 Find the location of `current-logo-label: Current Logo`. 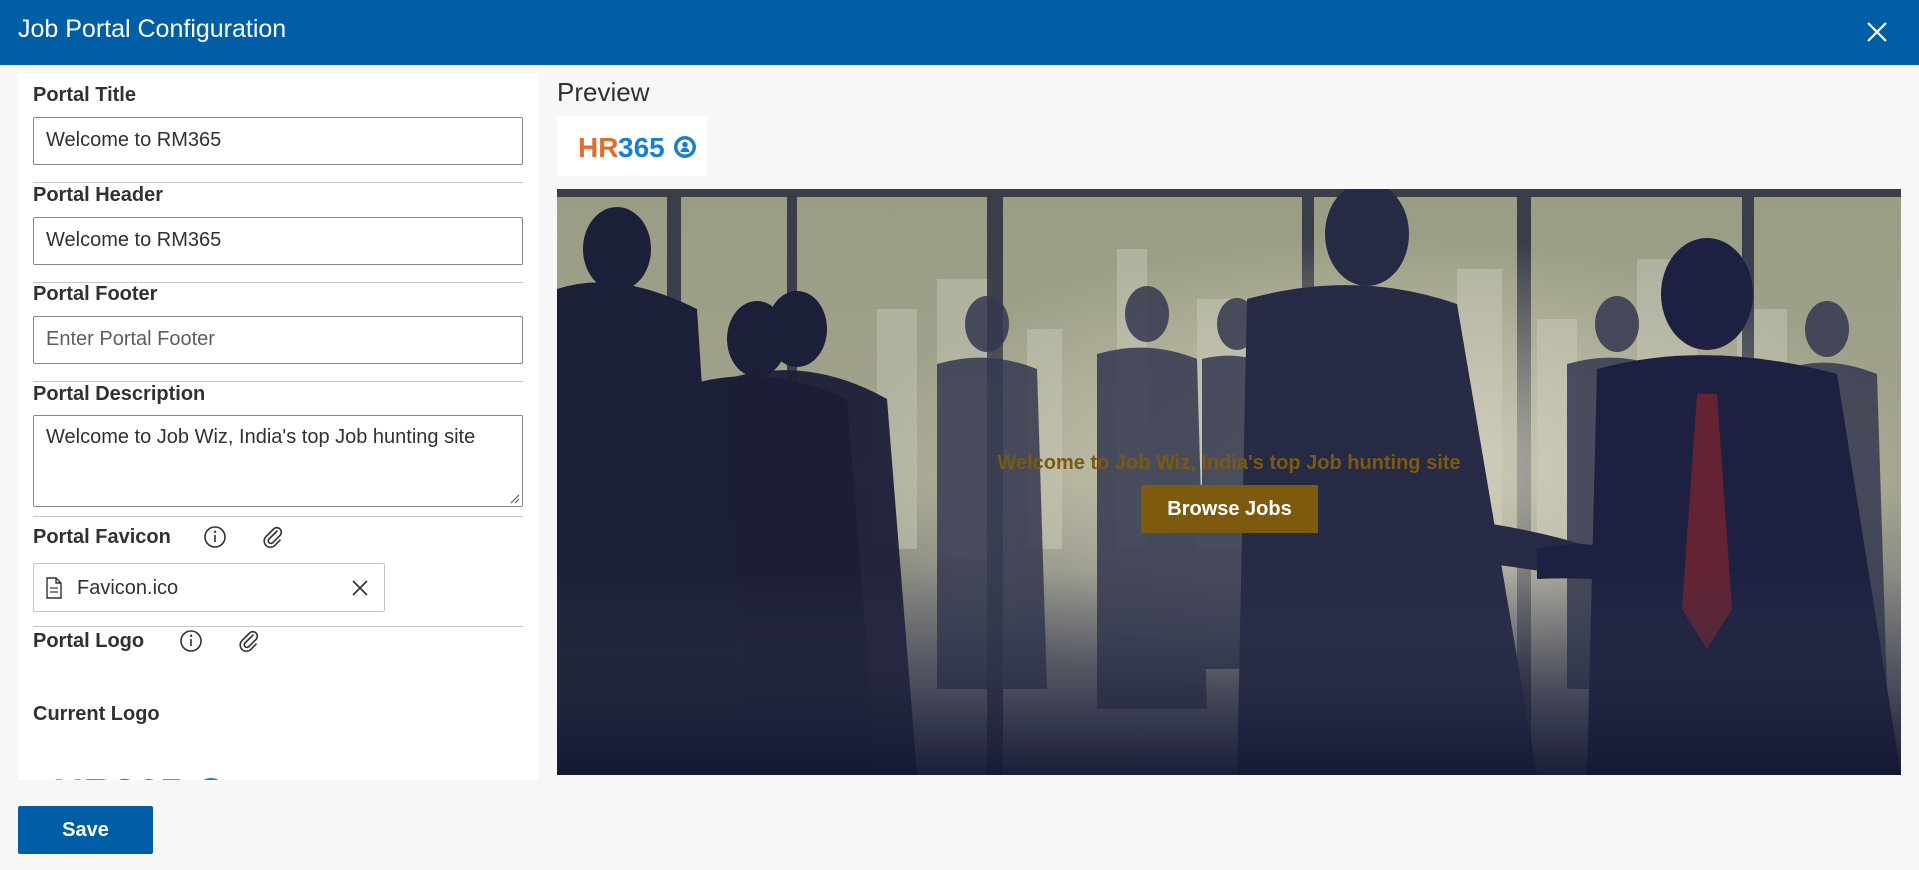

current-logo-label: Current Logo is located at coordinates (96, 714).